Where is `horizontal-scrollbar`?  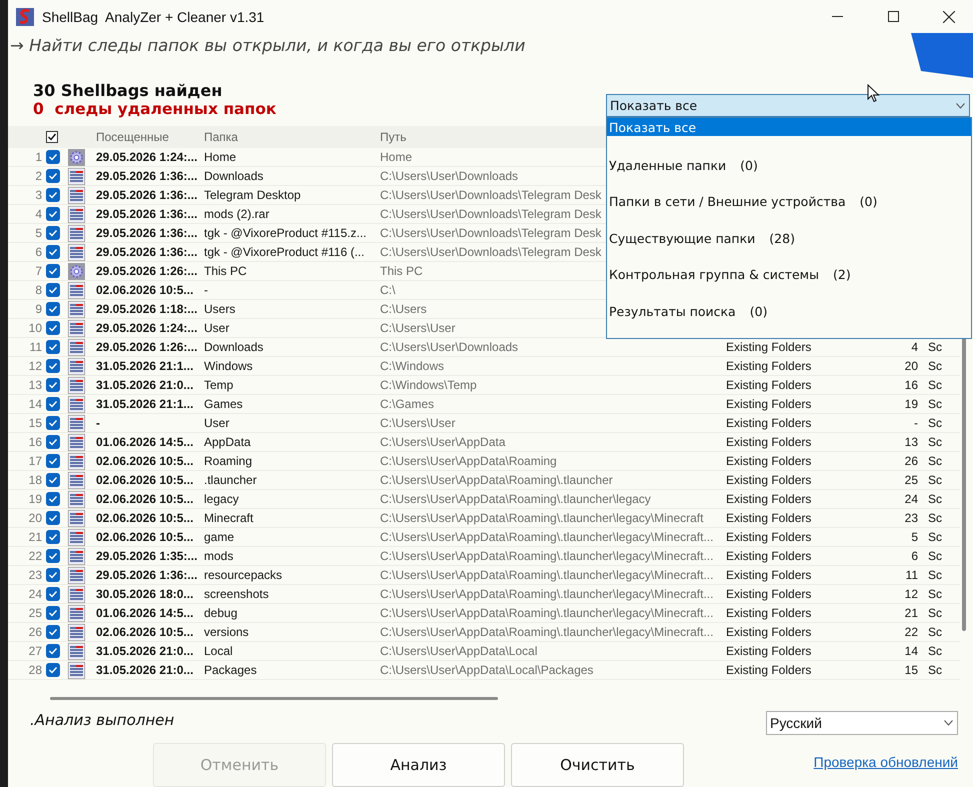
horizontal-scrollbar is located at coordinates (274, 698).